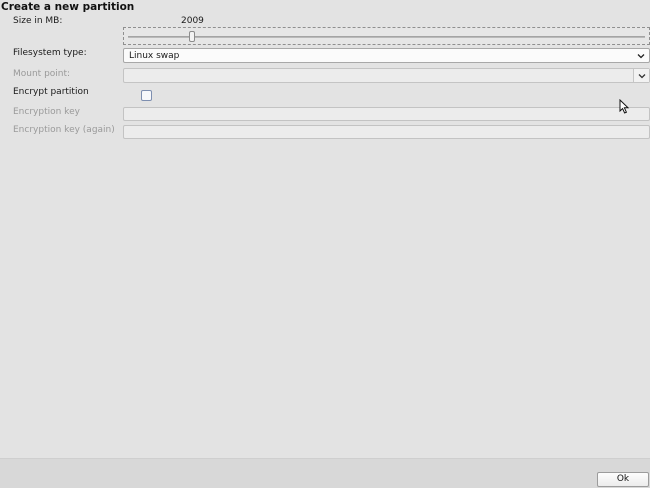 The width and height of the screenshot is (650, 488). Describe the element at coordinates (51, 92) in the screenshot. I see `encrypt-partition-label: Encrypt partition` at that location.